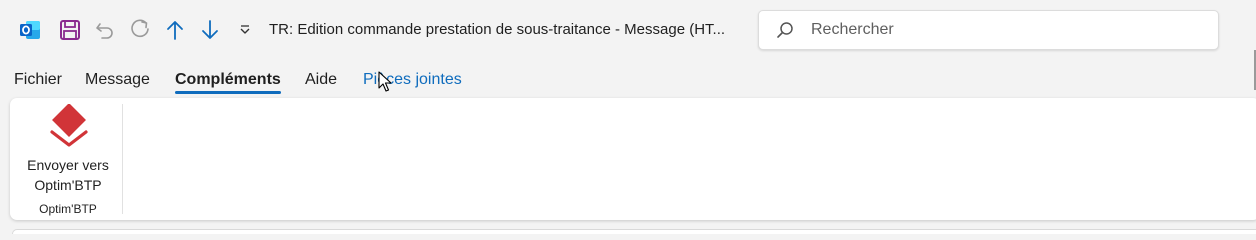 The height and width of the screenshot is (240, 1256). I want to click on tab-message: Message, so click(117, 80).